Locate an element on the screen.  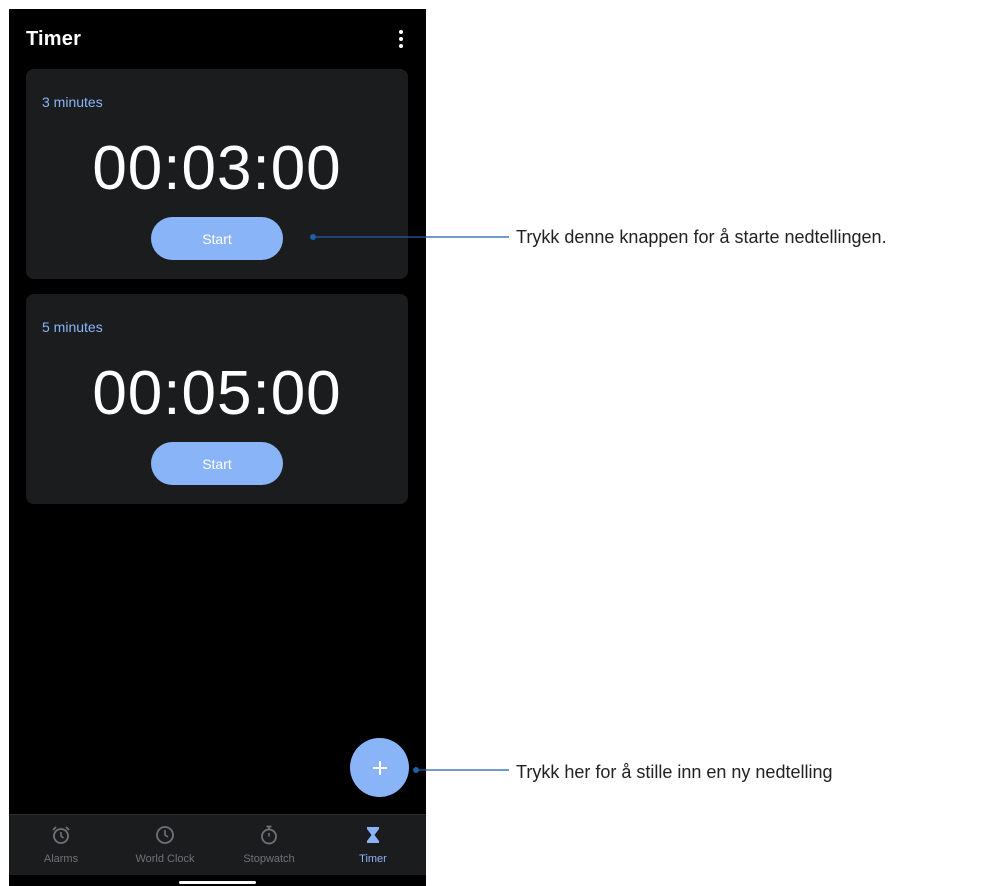
home-indicator is located at coordinates (217, 882).